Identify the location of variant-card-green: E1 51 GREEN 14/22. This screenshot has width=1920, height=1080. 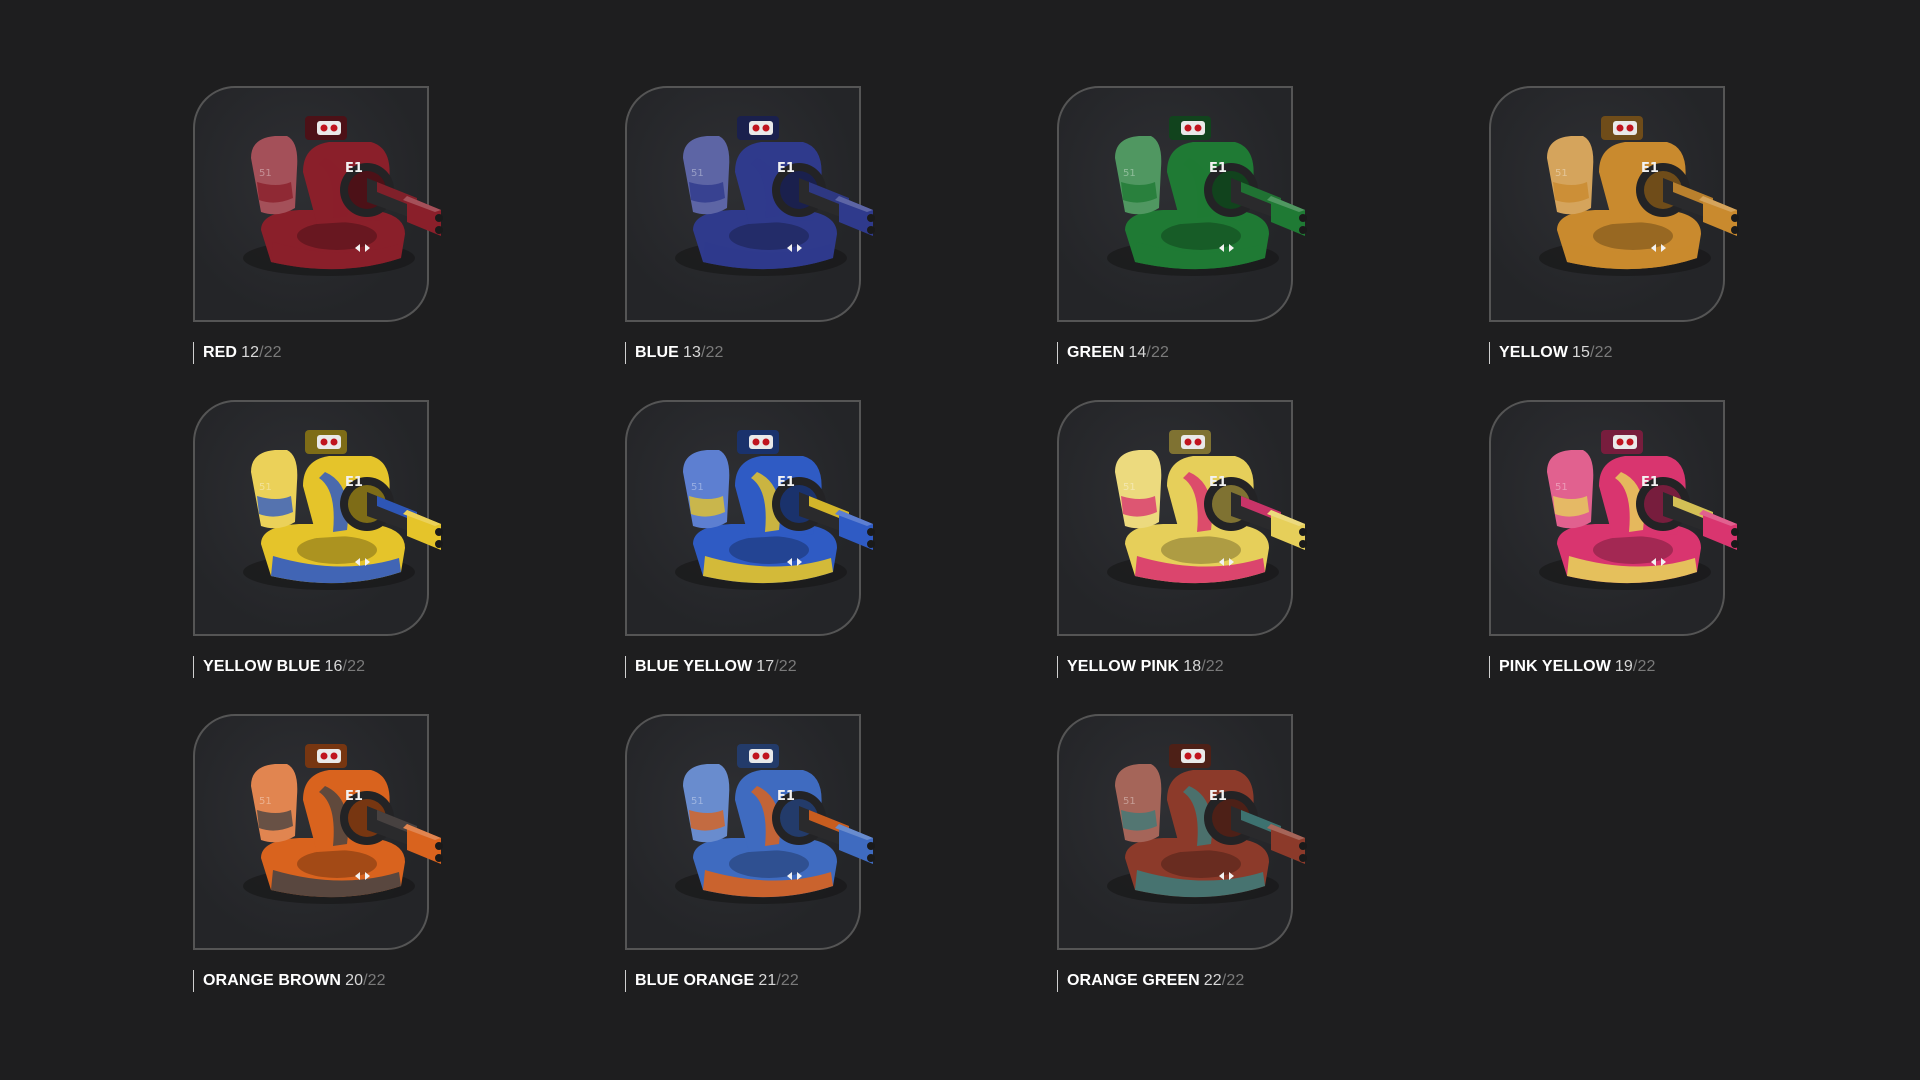
(1197, 236).